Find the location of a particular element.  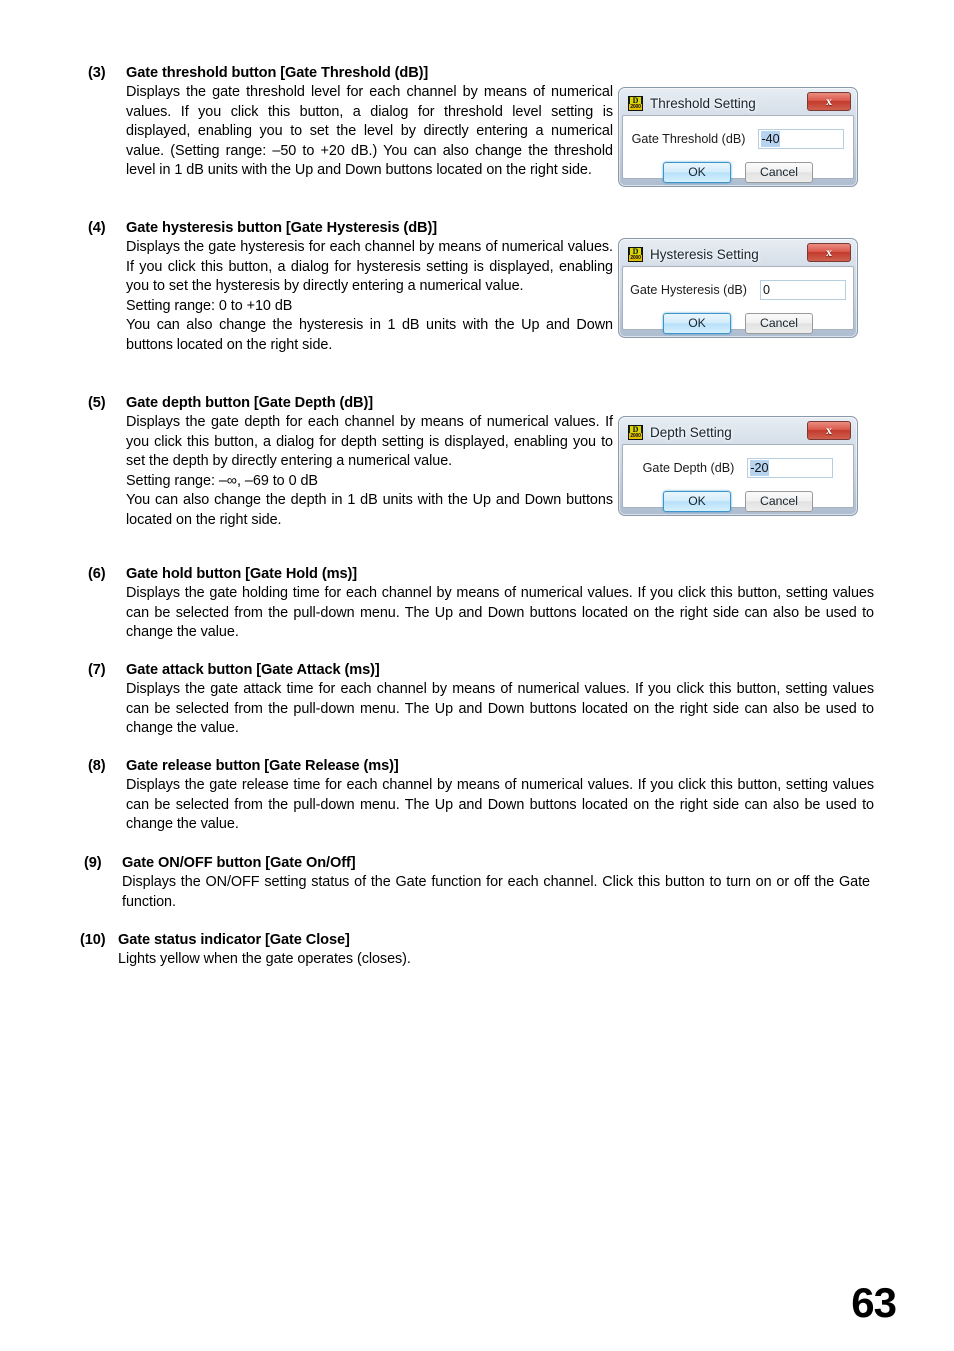

depth-dialog-buttons: OK Cancel is located at coordinates (738, 501).